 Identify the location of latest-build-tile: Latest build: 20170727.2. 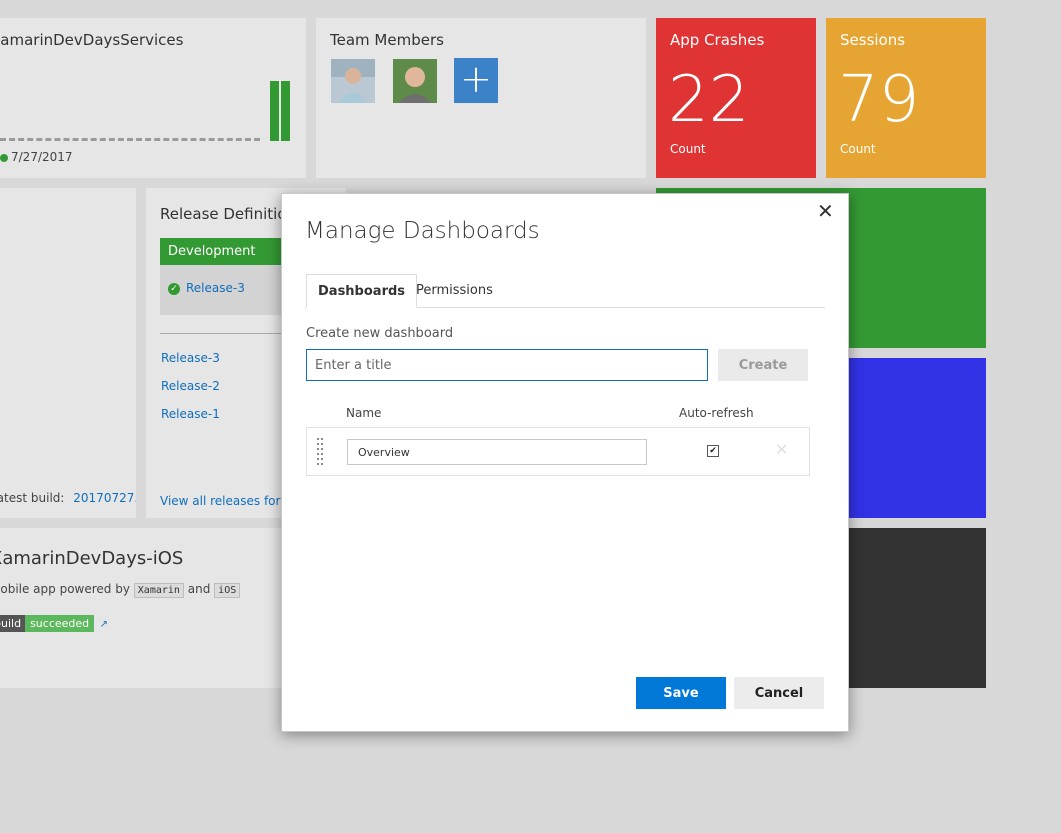
(68, 353).